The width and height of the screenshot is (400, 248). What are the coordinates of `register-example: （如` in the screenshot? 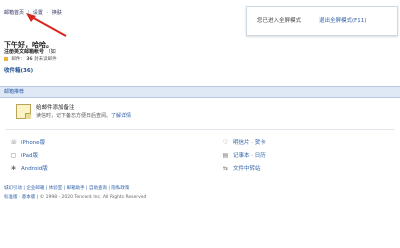 It's located at (50, 52).